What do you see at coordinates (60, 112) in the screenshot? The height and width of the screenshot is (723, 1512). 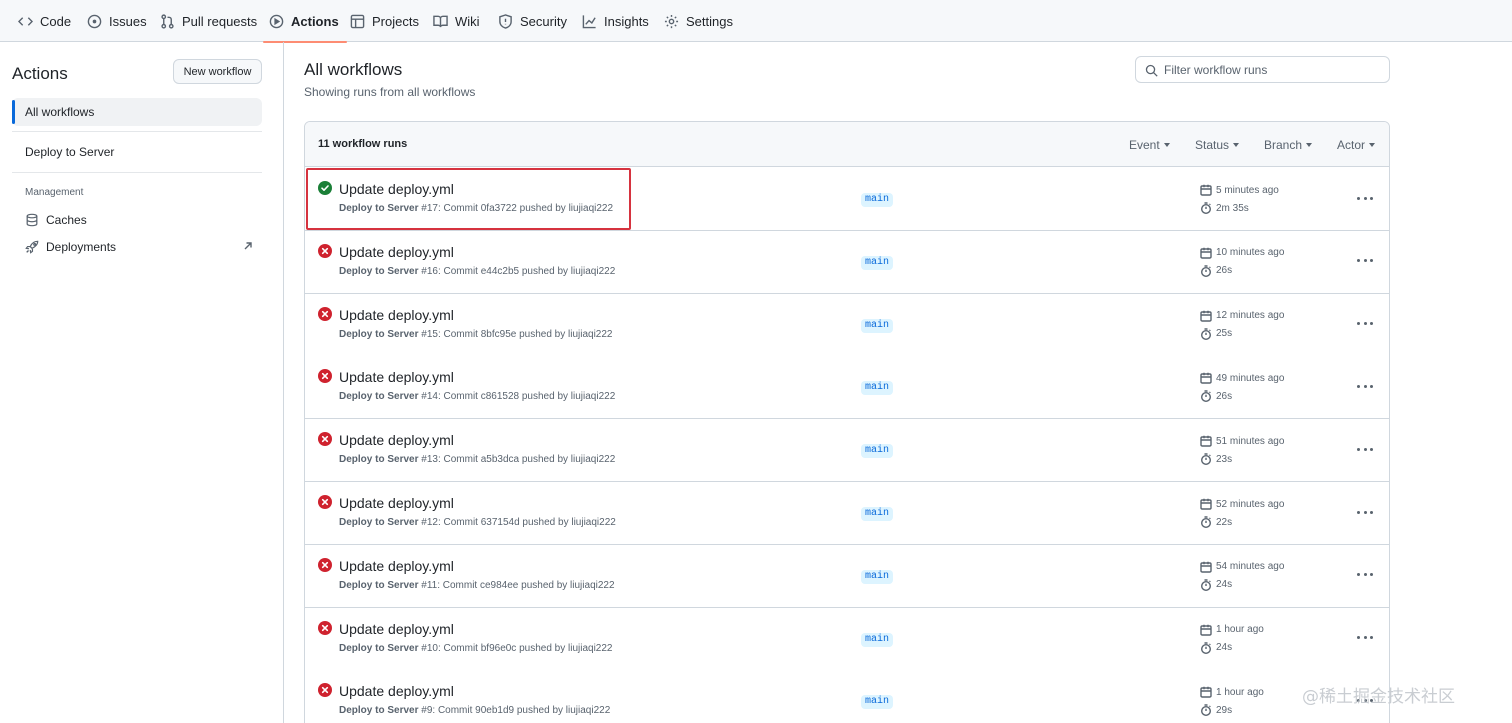 I see `sidebar-item-label: All workflows` at bounding box center [60, 112].